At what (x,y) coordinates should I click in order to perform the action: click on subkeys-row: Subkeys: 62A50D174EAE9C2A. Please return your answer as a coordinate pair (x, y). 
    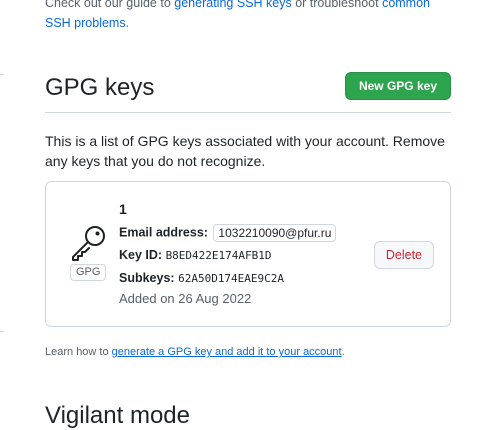
    Looking at the image, I should click on (201, 278).